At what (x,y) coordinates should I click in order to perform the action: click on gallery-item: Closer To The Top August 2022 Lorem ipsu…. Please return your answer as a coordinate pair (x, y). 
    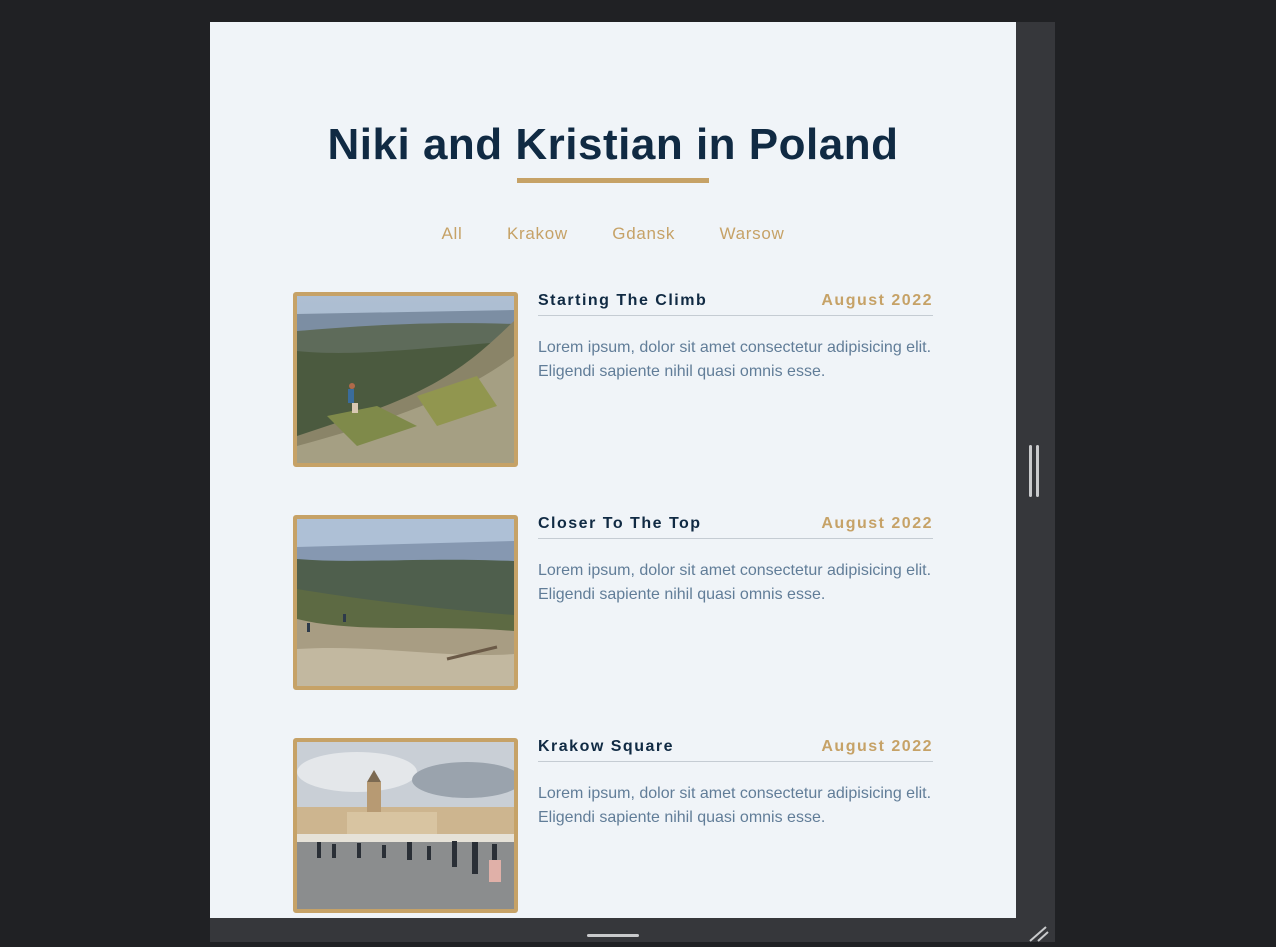
    Looking at the image, I should click on (613, 602).